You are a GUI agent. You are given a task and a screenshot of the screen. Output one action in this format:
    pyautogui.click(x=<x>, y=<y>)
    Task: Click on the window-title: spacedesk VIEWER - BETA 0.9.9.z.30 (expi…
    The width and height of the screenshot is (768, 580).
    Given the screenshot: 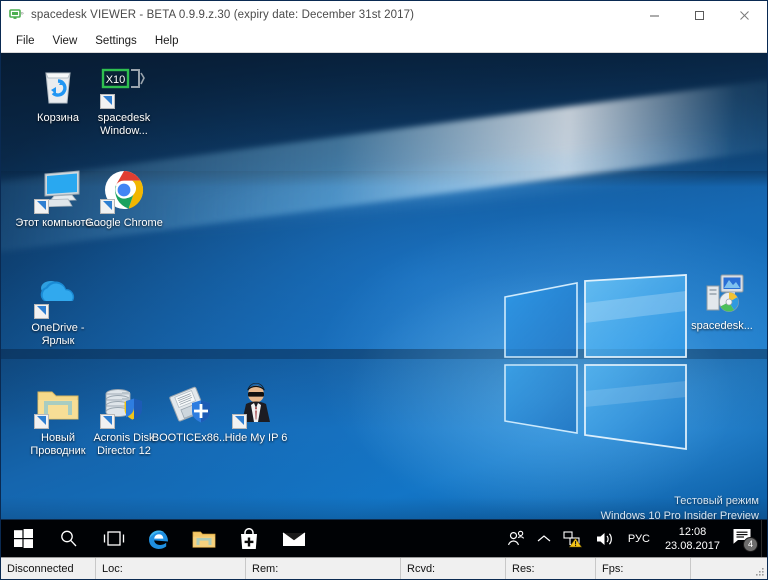 What is the action you would take?
    pyautogui.click(x=223, y=15)
    